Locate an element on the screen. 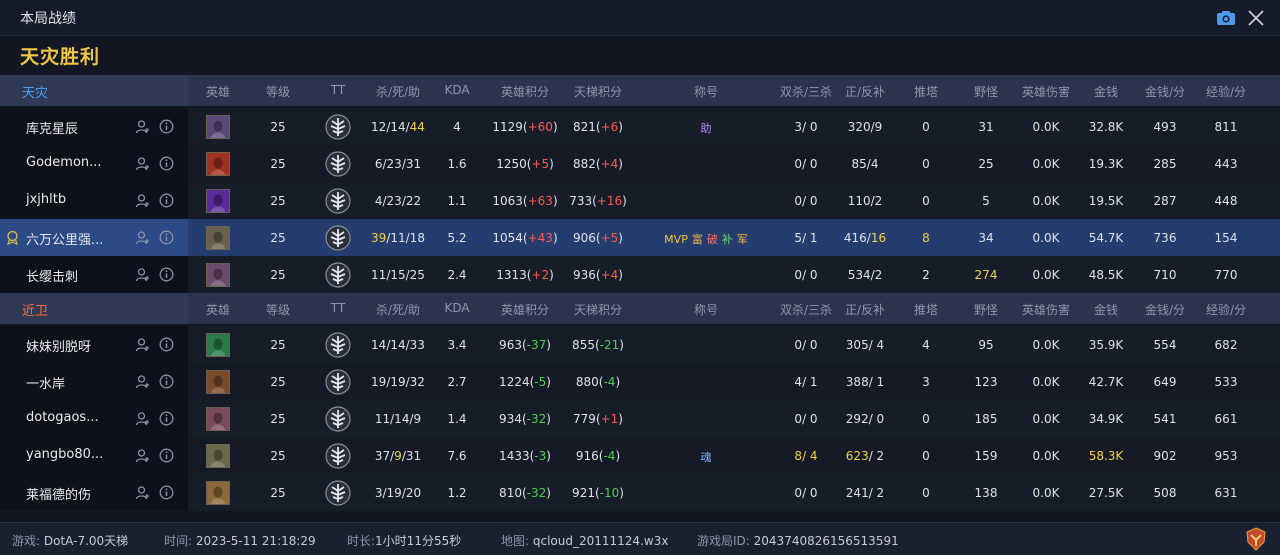 This screenshot has height=555, width=1280. multi-kills-part: 3/ 0 is located at coordinates (806, 127).